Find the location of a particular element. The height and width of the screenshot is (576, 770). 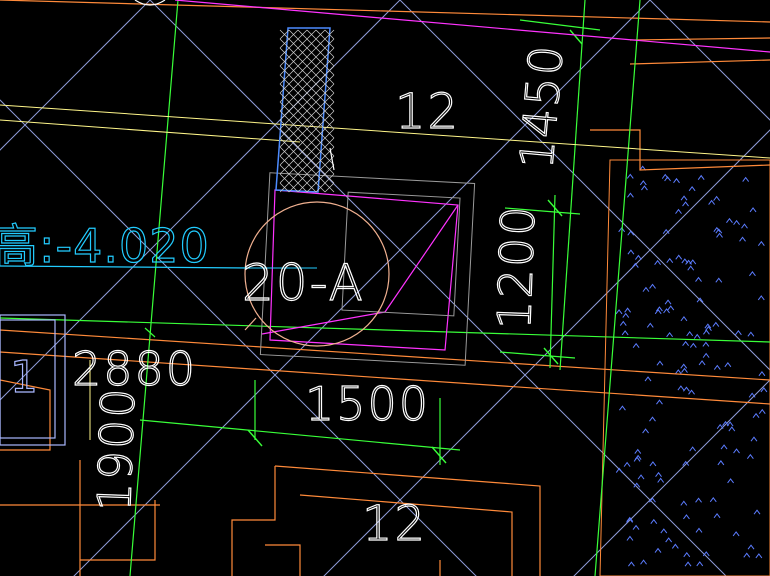

room-number-left: 1 is located at coordinates (24, 377).